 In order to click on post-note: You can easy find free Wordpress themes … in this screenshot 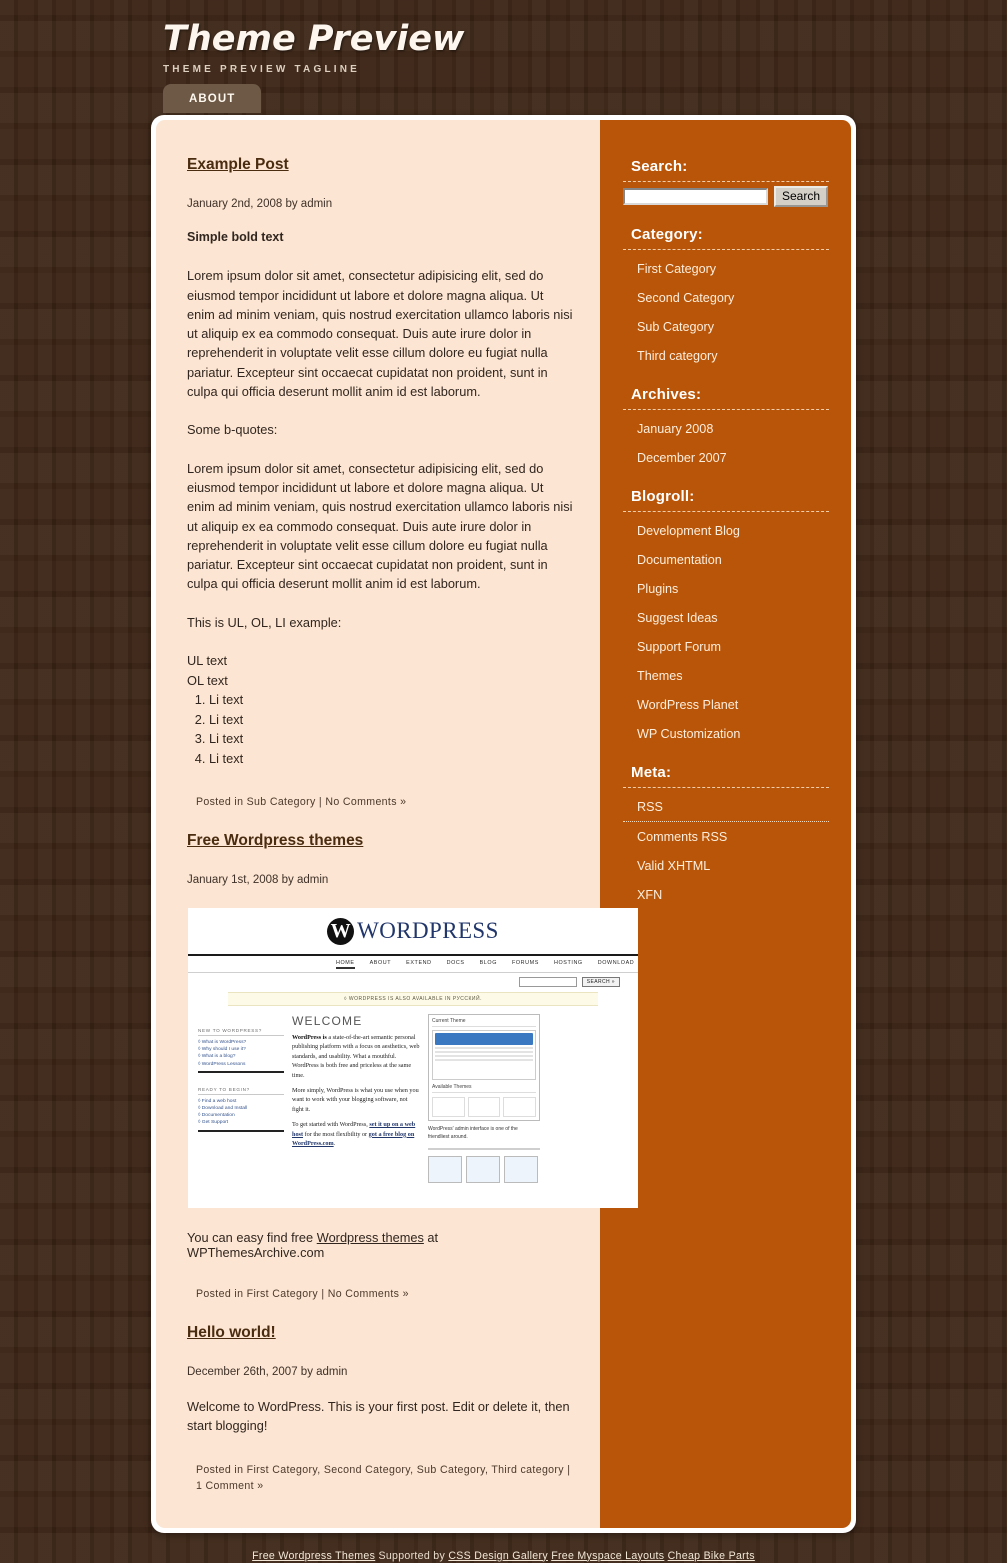, I will do `click(380, 1245)`.